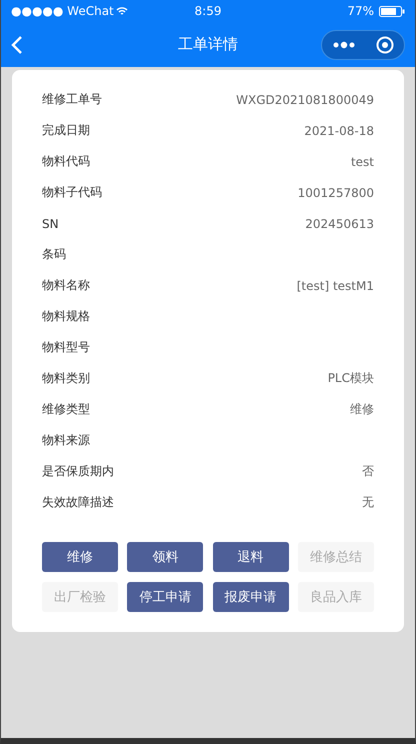 The height and width of the screenshot is (744, 416). What do you see at coordinates (208, 11) in the screenshot?
I see `status-time: 8:59` at bounding box center [208, 11].